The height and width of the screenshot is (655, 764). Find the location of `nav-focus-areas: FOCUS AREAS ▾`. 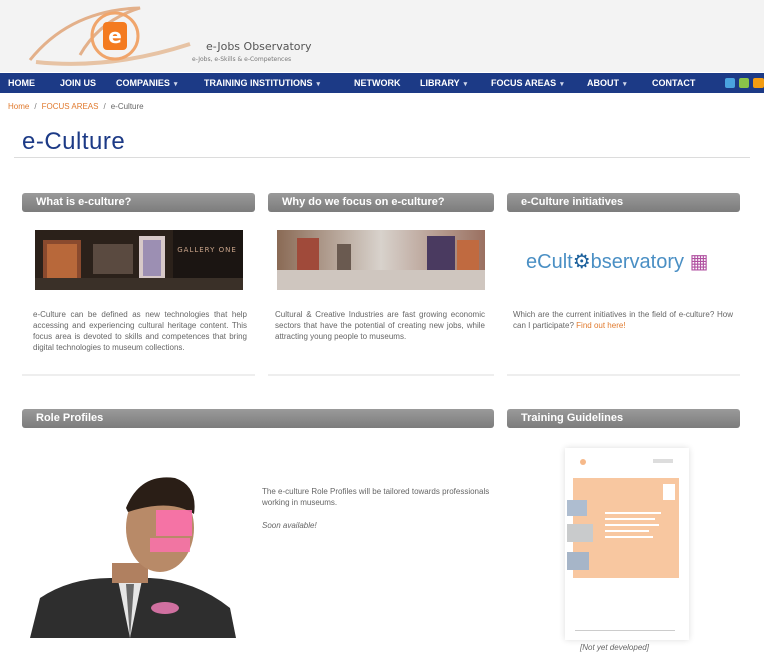

nav-focus-areas: FOCUS AREAS ▾ is located at coordinates (527, 83).